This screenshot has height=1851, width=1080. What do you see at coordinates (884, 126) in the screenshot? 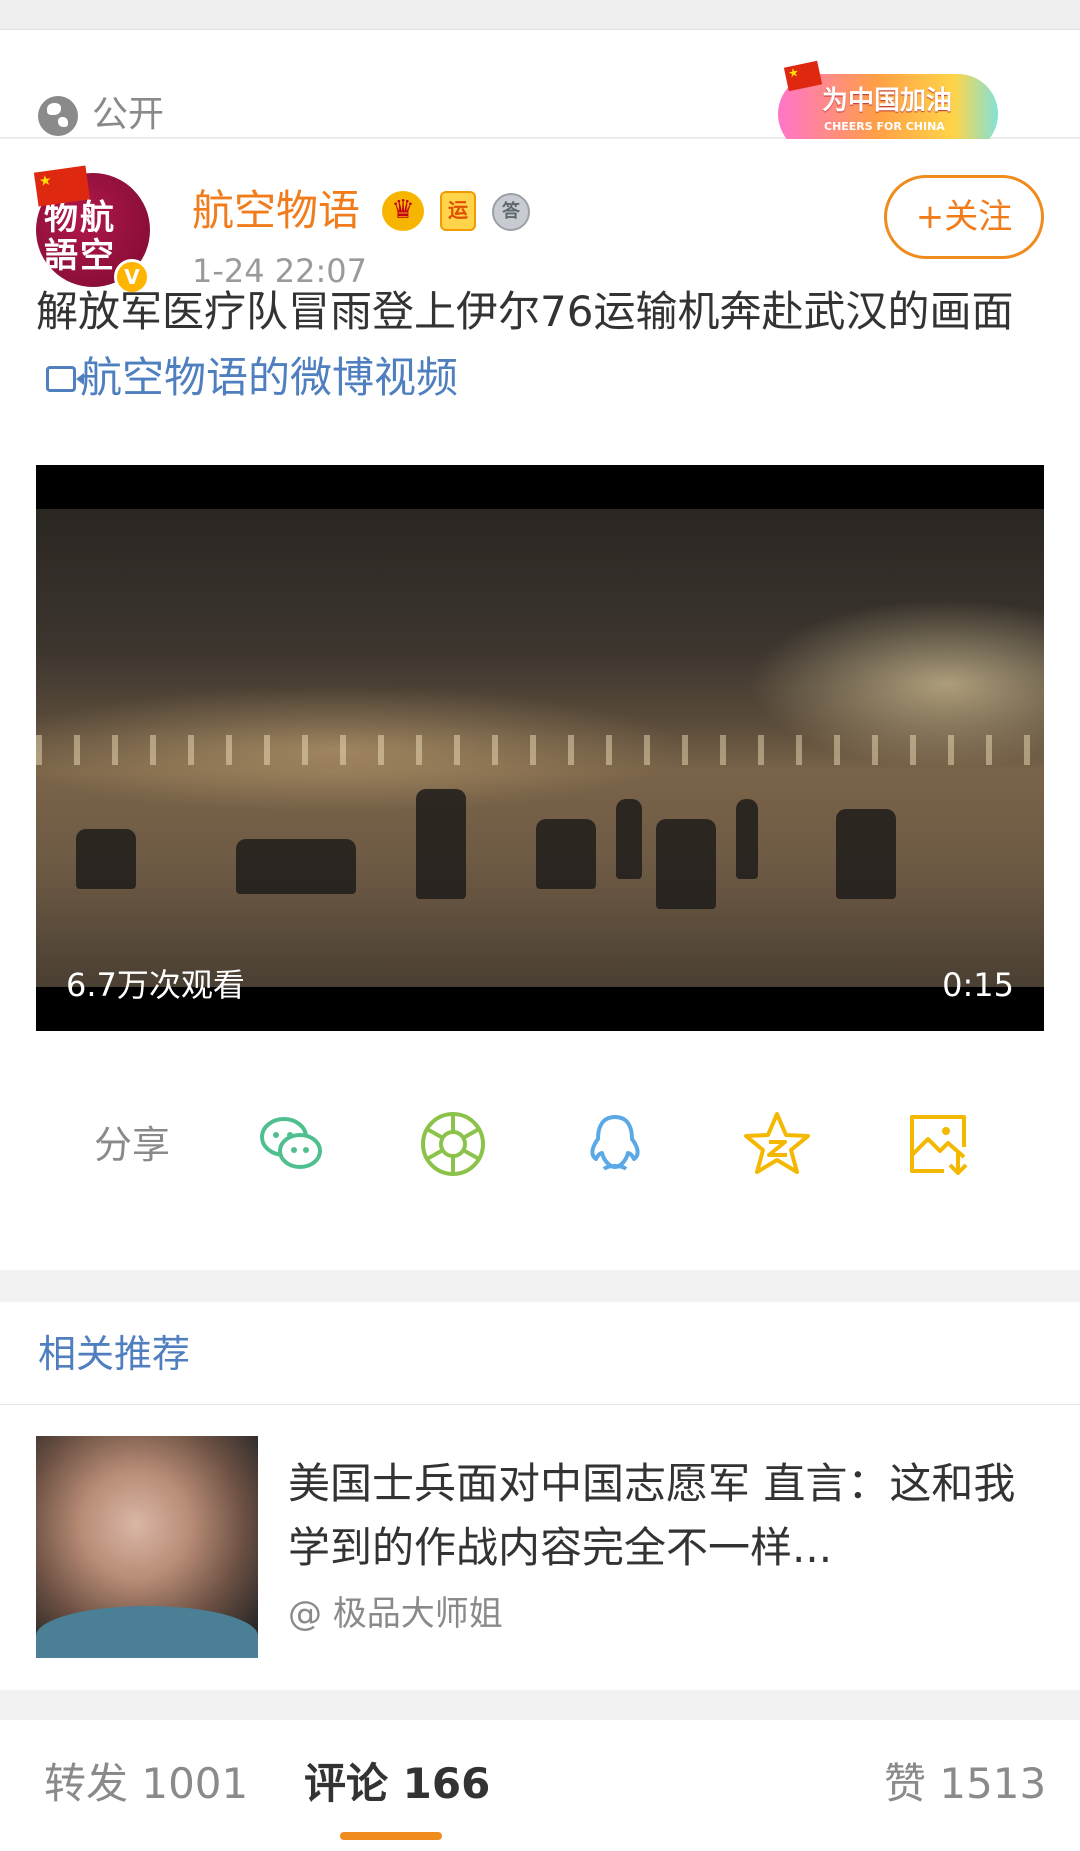
I see `banner-subtitle: CHEERS FOR CHINA` at bounding box center [884, 126].